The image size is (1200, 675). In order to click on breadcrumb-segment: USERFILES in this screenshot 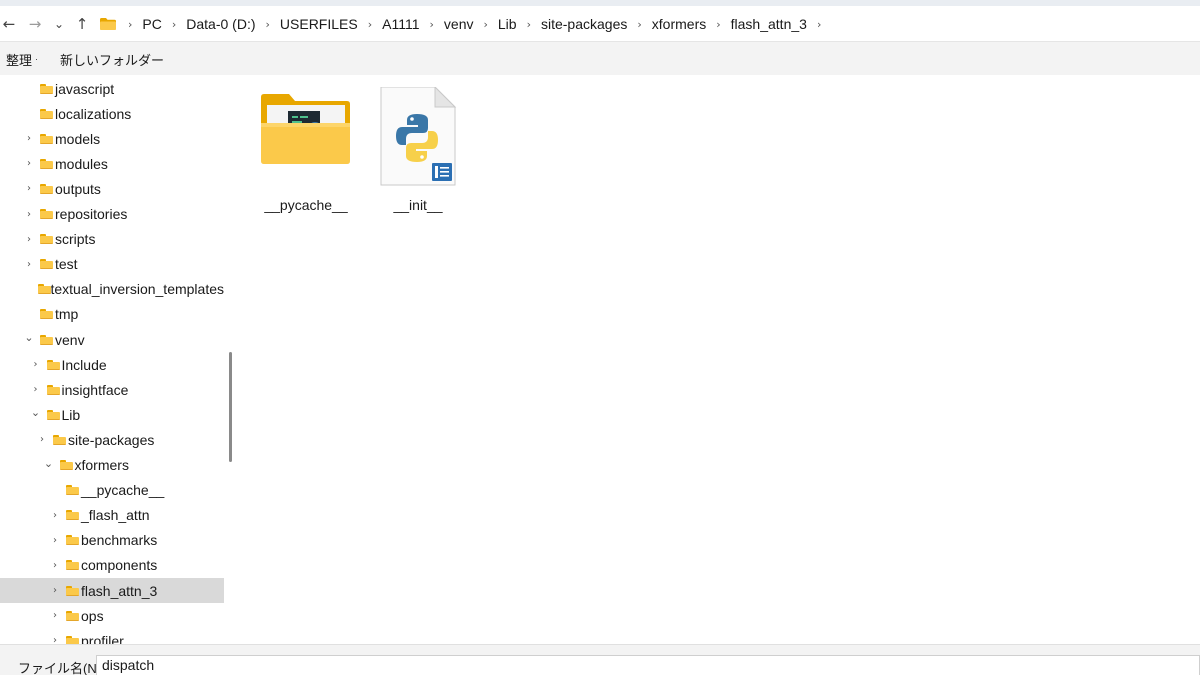, I will do `click(319, 24)`.